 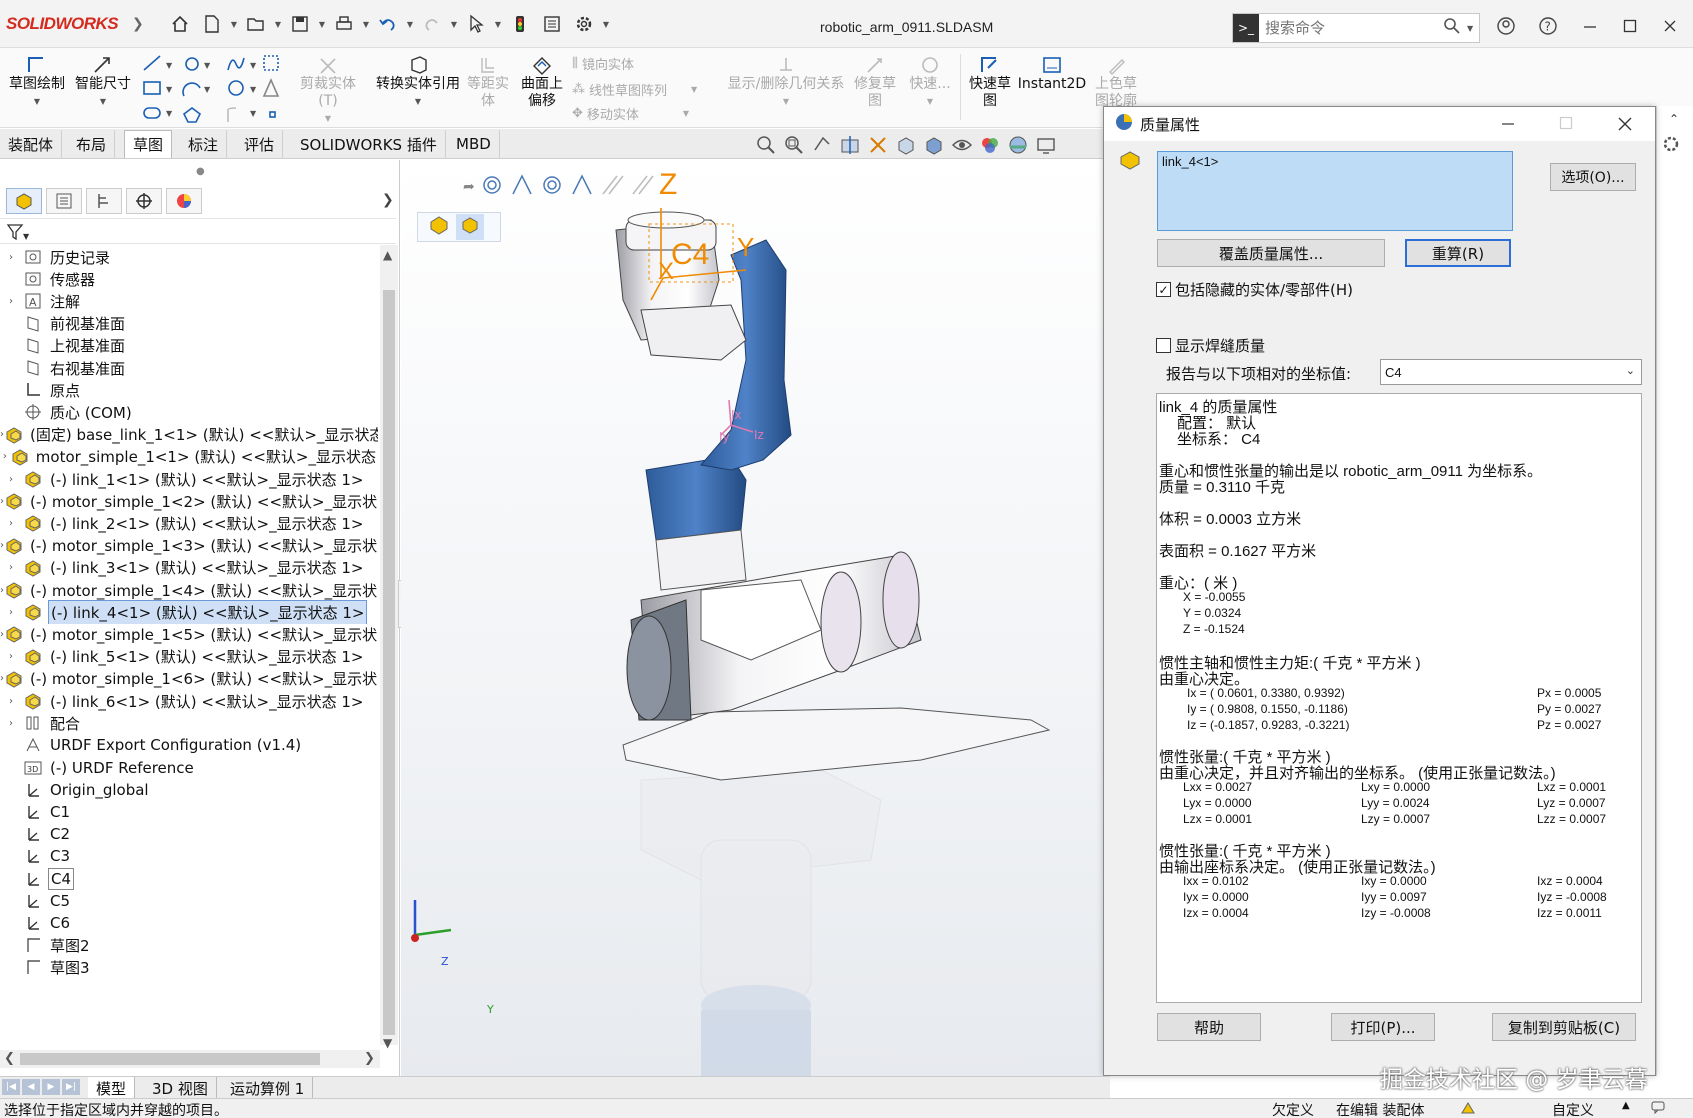 What do you see at coordinates (189, 834) in the screenshot?
I see `tree-item: C2` at bounding box center [189, 834].